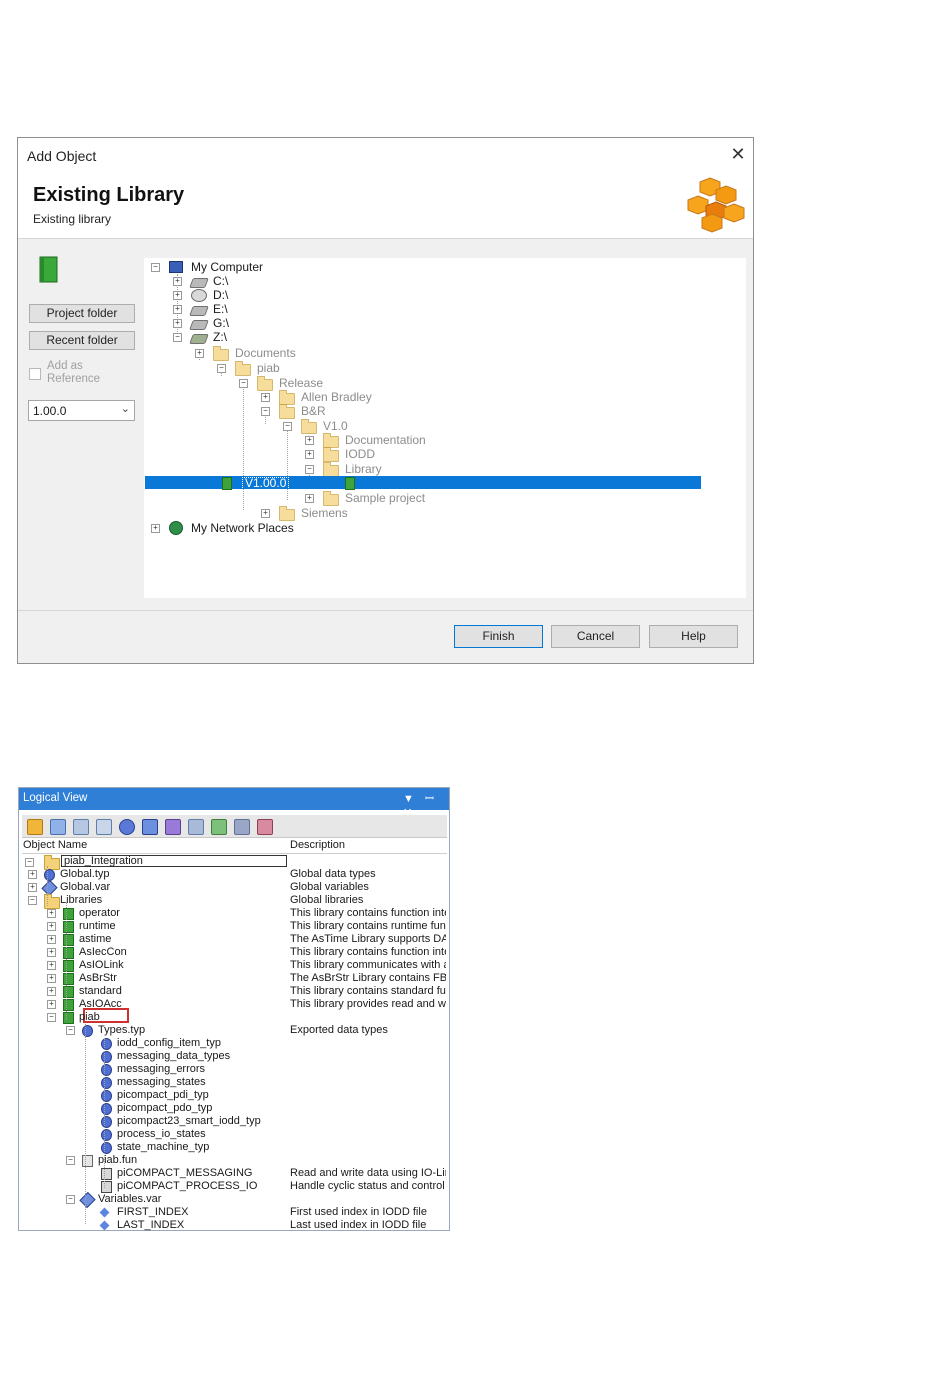 The height and width of the screenshot is (1378, 950). Describe the element at coordinates (35, 827) in the screenshot. I see `new-package-icon` at that location.